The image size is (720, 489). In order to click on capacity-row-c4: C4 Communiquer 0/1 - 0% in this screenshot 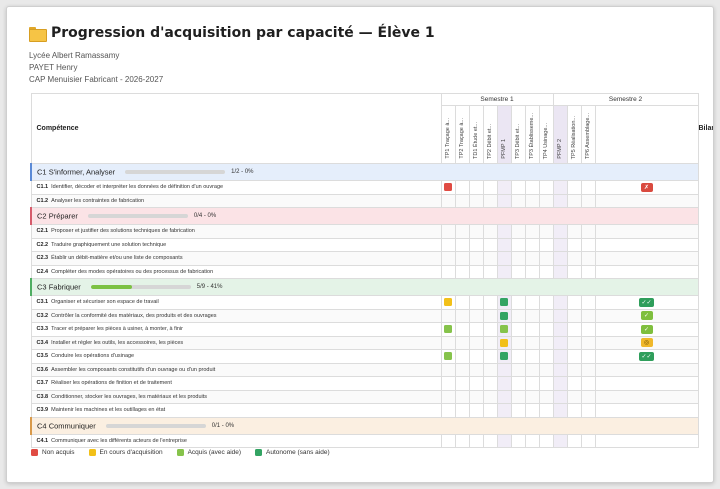, I will do `click(364, 425)`.